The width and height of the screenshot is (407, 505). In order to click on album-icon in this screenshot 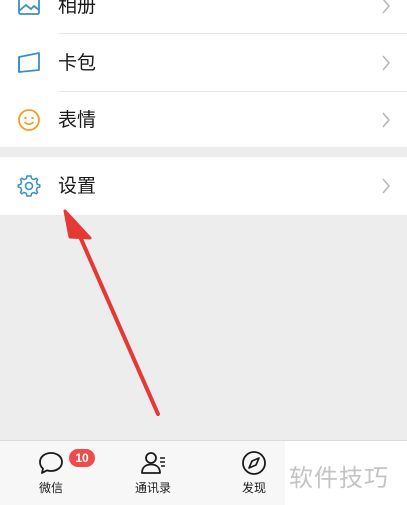, I will do `click(29, 9)`.